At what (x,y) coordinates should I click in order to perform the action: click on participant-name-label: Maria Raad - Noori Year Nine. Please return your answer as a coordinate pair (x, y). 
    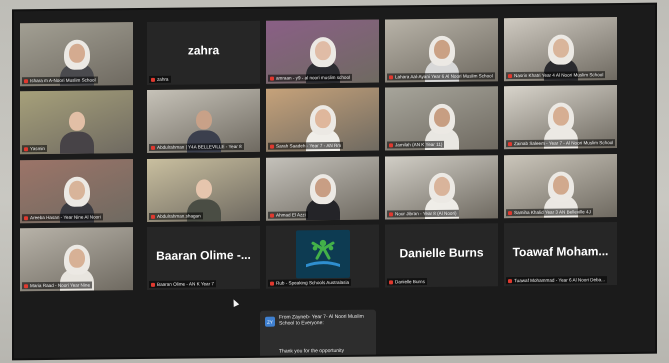
    Looking at the image, I should click on (57, 285).